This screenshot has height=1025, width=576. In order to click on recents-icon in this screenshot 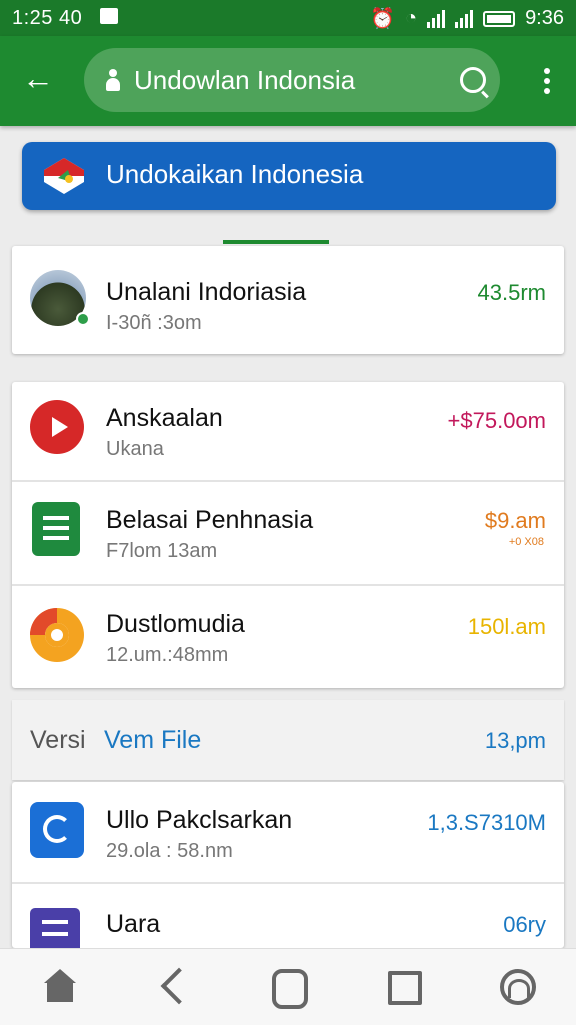, I will do `click(404, 987)`.